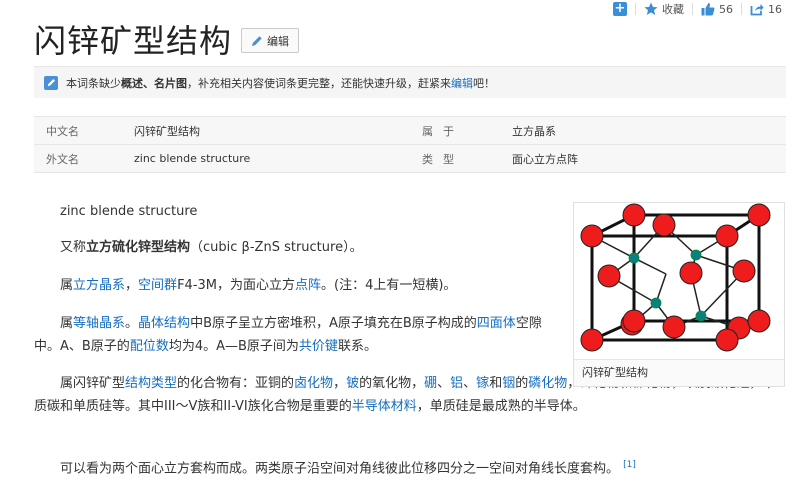 This screenshot has height=500, width=800. Describe the element at coordinates (775, 9) in the screenshot. I see `share-count: 16` at that location.